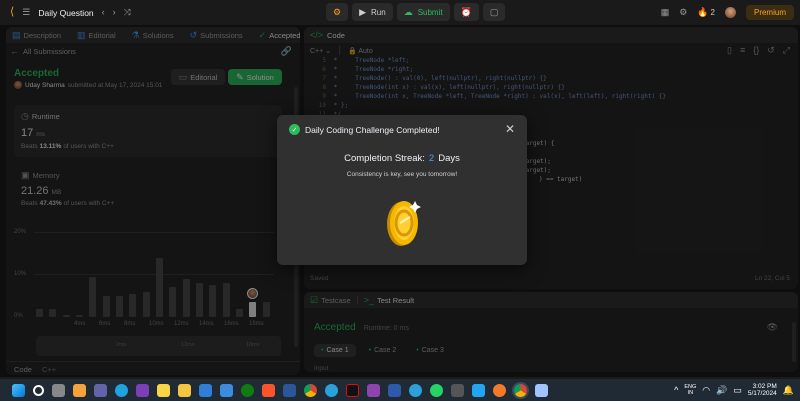 The height and width of the screenshot is (401, 800). I want to click on mail-icon, so click(205, 390).